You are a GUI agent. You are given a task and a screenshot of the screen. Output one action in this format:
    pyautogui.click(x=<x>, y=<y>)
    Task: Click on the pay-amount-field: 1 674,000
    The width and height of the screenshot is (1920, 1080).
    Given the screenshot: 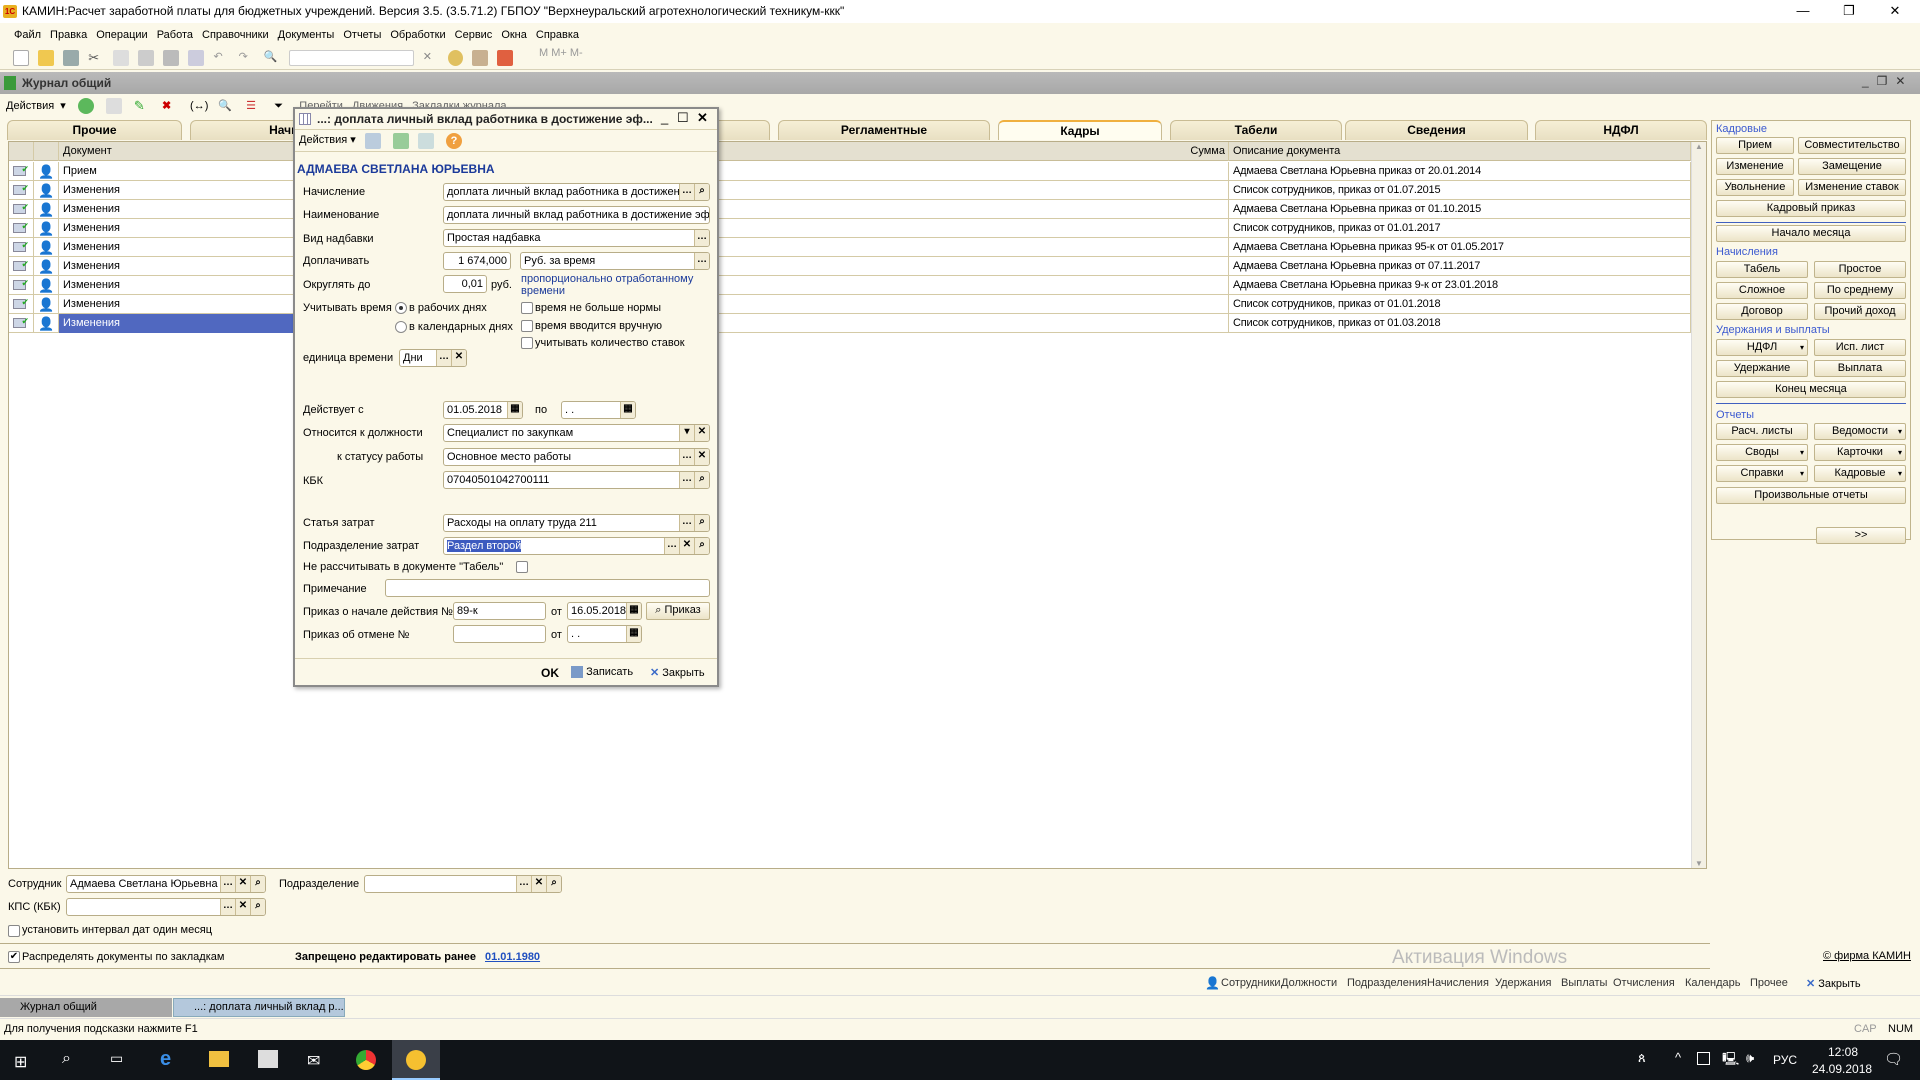 What is the action you would take?
    pyautogui.click(x=477, y=261)
    